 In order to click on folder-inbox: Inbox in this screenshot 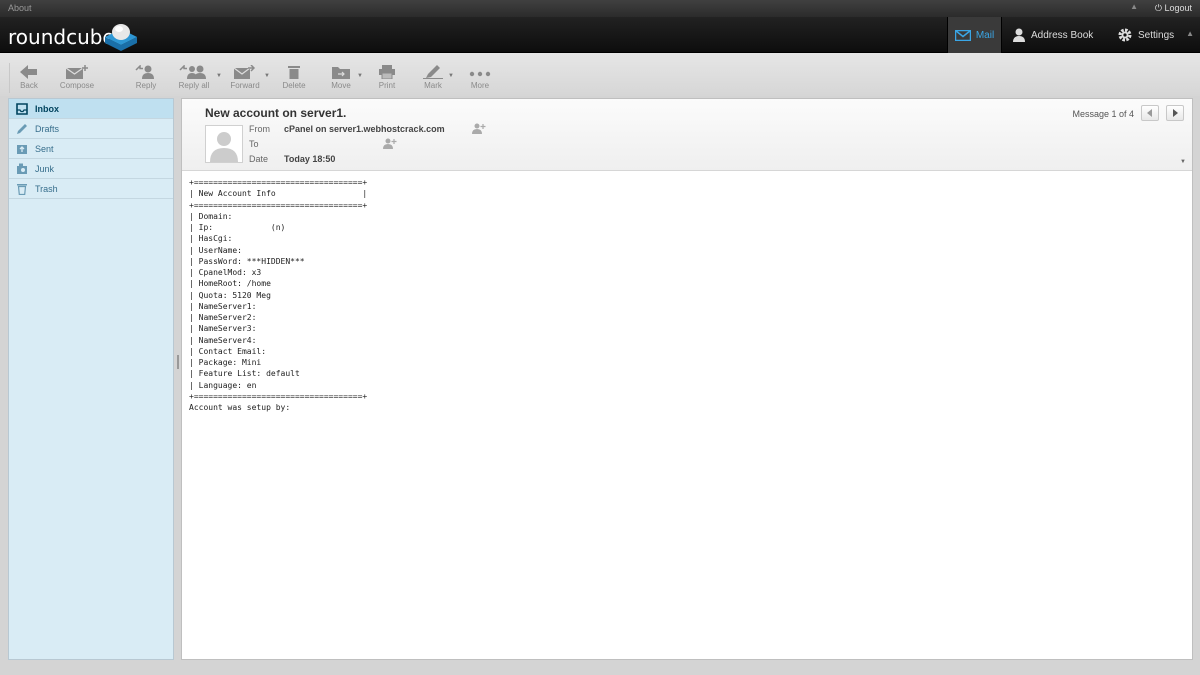, I will do `click(91, 109)`.